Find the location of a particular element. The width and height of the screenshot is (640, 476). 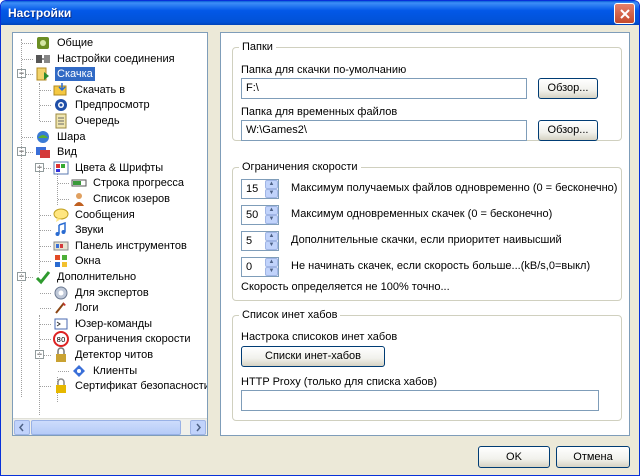

speed-spinner: 15 ▲ ▼ is located at coordinates (260, 189).